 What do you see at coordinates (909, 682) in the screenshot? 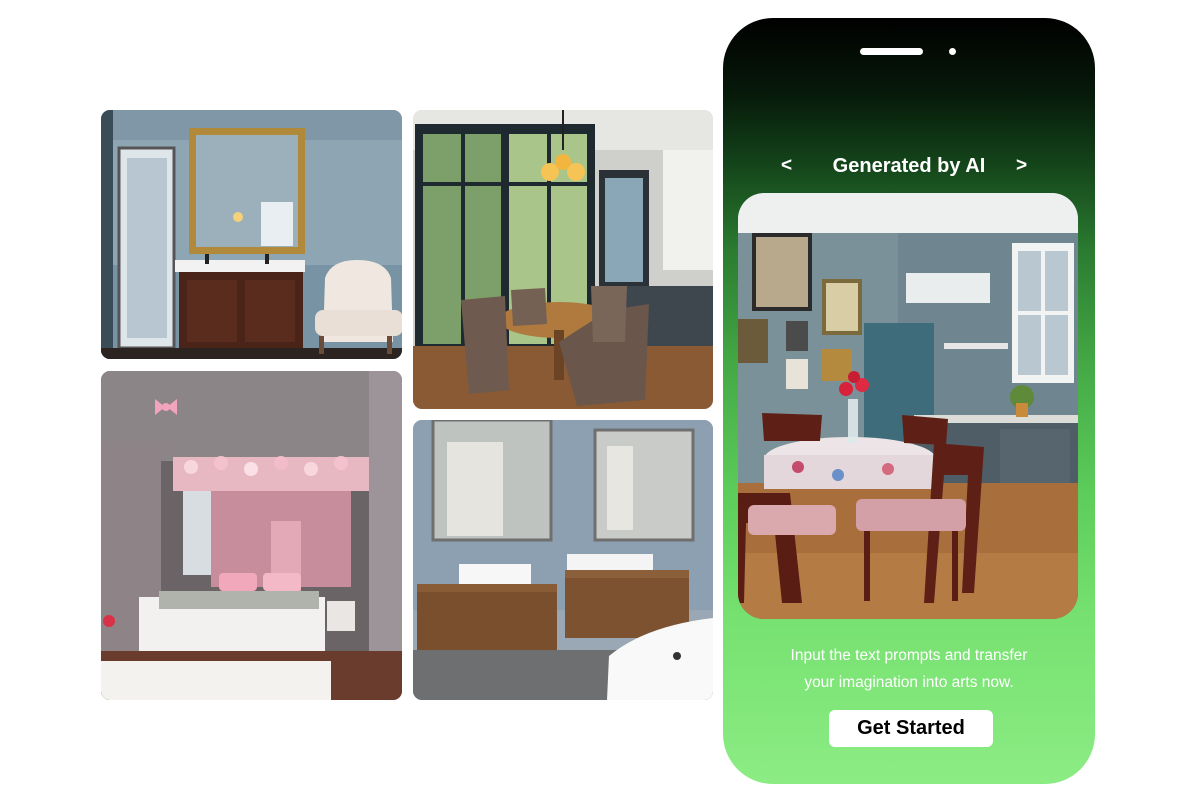
I see `description-line-2: your imagination into arts now.` at bounding box center [909, 682].